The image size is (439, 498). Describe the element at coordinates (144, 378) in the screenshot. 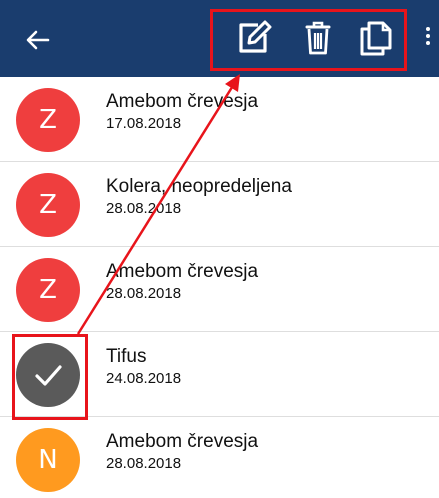

I see `item-date: 24.08.2018` at that location.